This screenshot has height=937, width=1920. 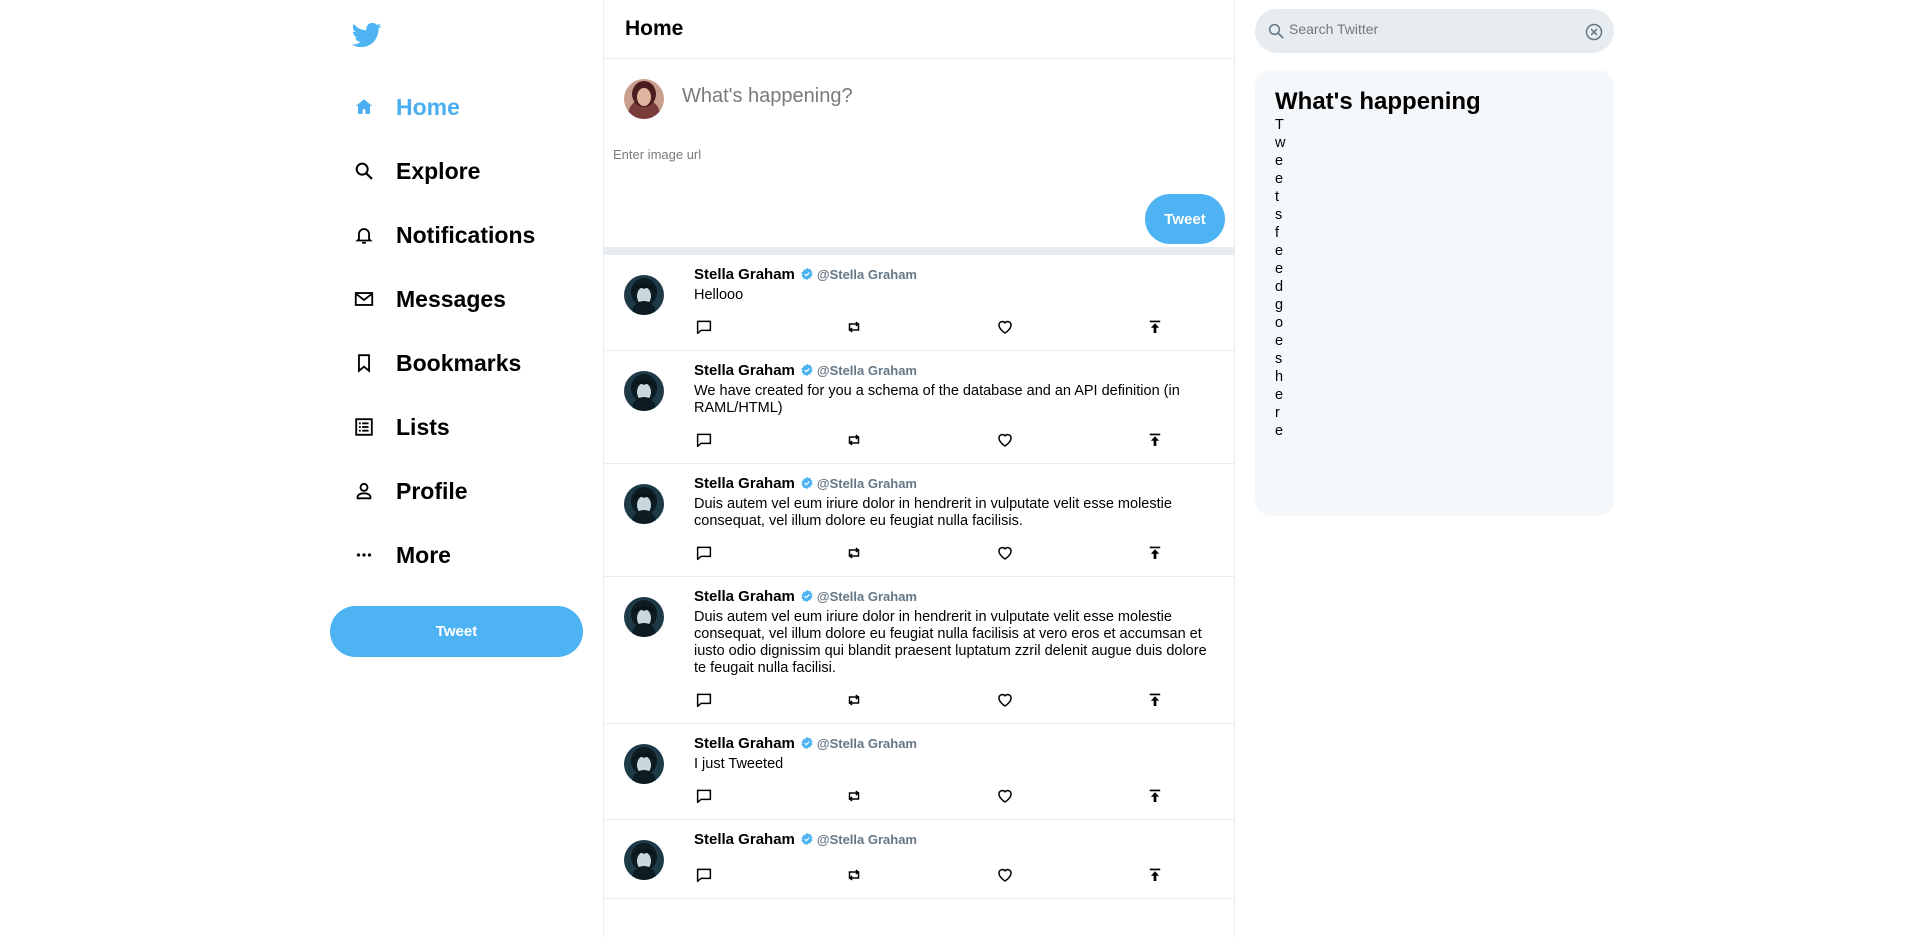 What do you see at coordinates (1434, 293) in the screenshot?
I see `trends-panel: What's happening Tweets feed goes here` at bounding box center [1434, 293].